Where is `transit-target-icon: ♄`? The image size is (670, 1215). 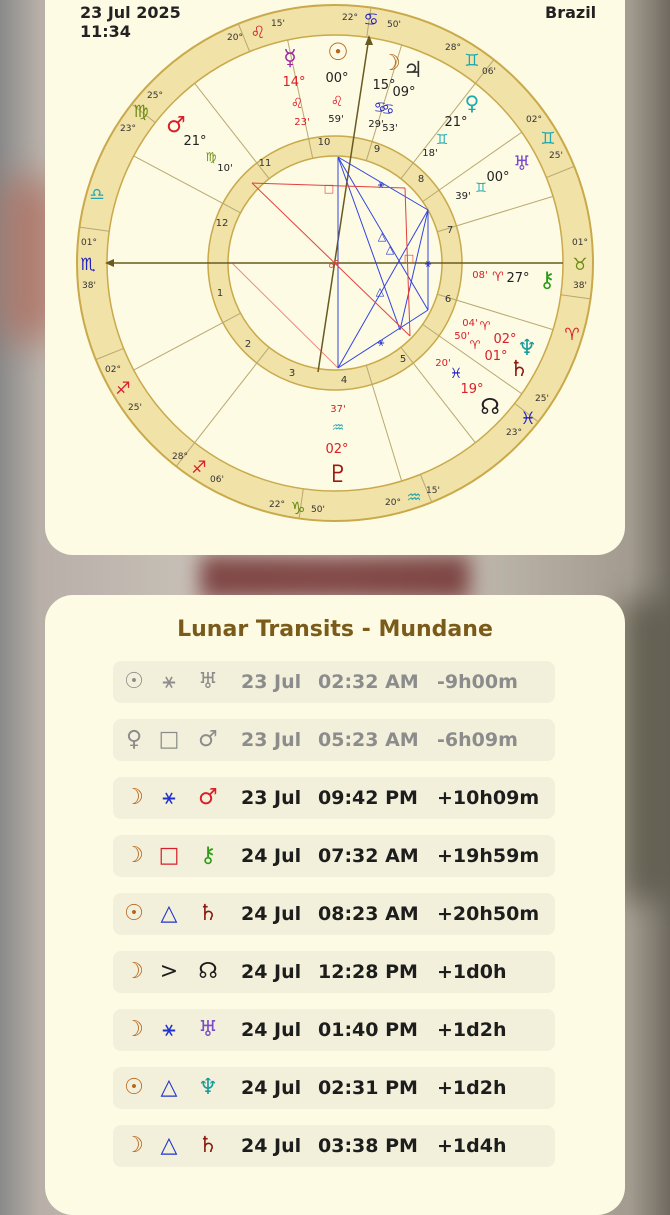 transit-target-icon: ♄ is located at coordinates (208, 1145).